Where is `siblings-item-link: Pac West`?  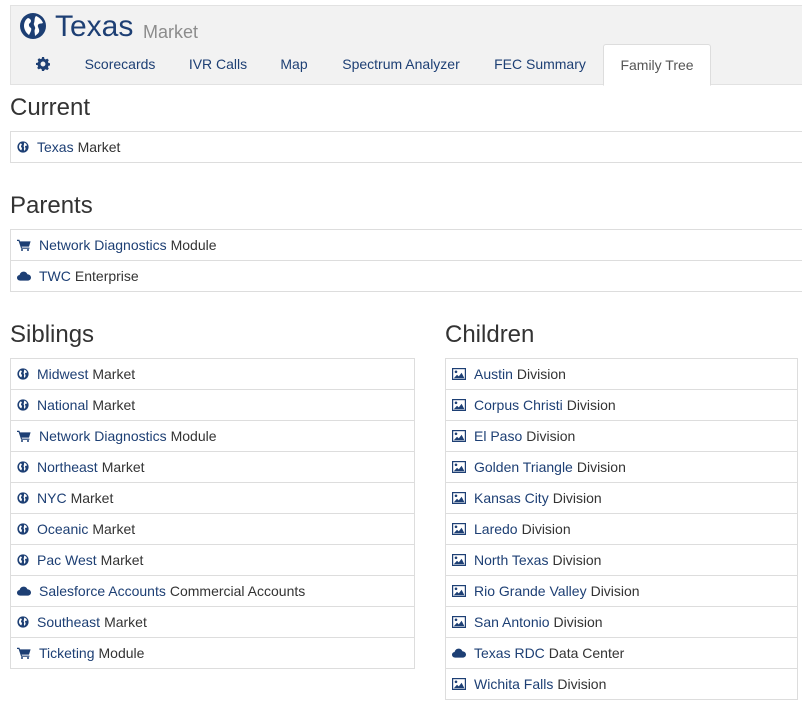
siblings-item-link: Pac West is located at coordinates (67, 560).